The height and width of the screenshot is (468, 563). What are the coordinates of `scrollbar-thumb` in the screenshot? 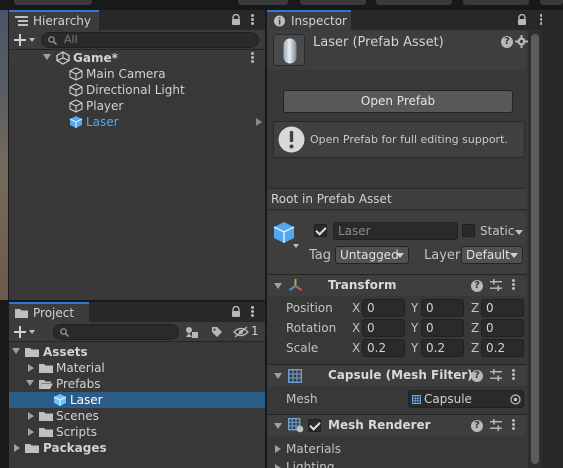 It's located at (535, 249).